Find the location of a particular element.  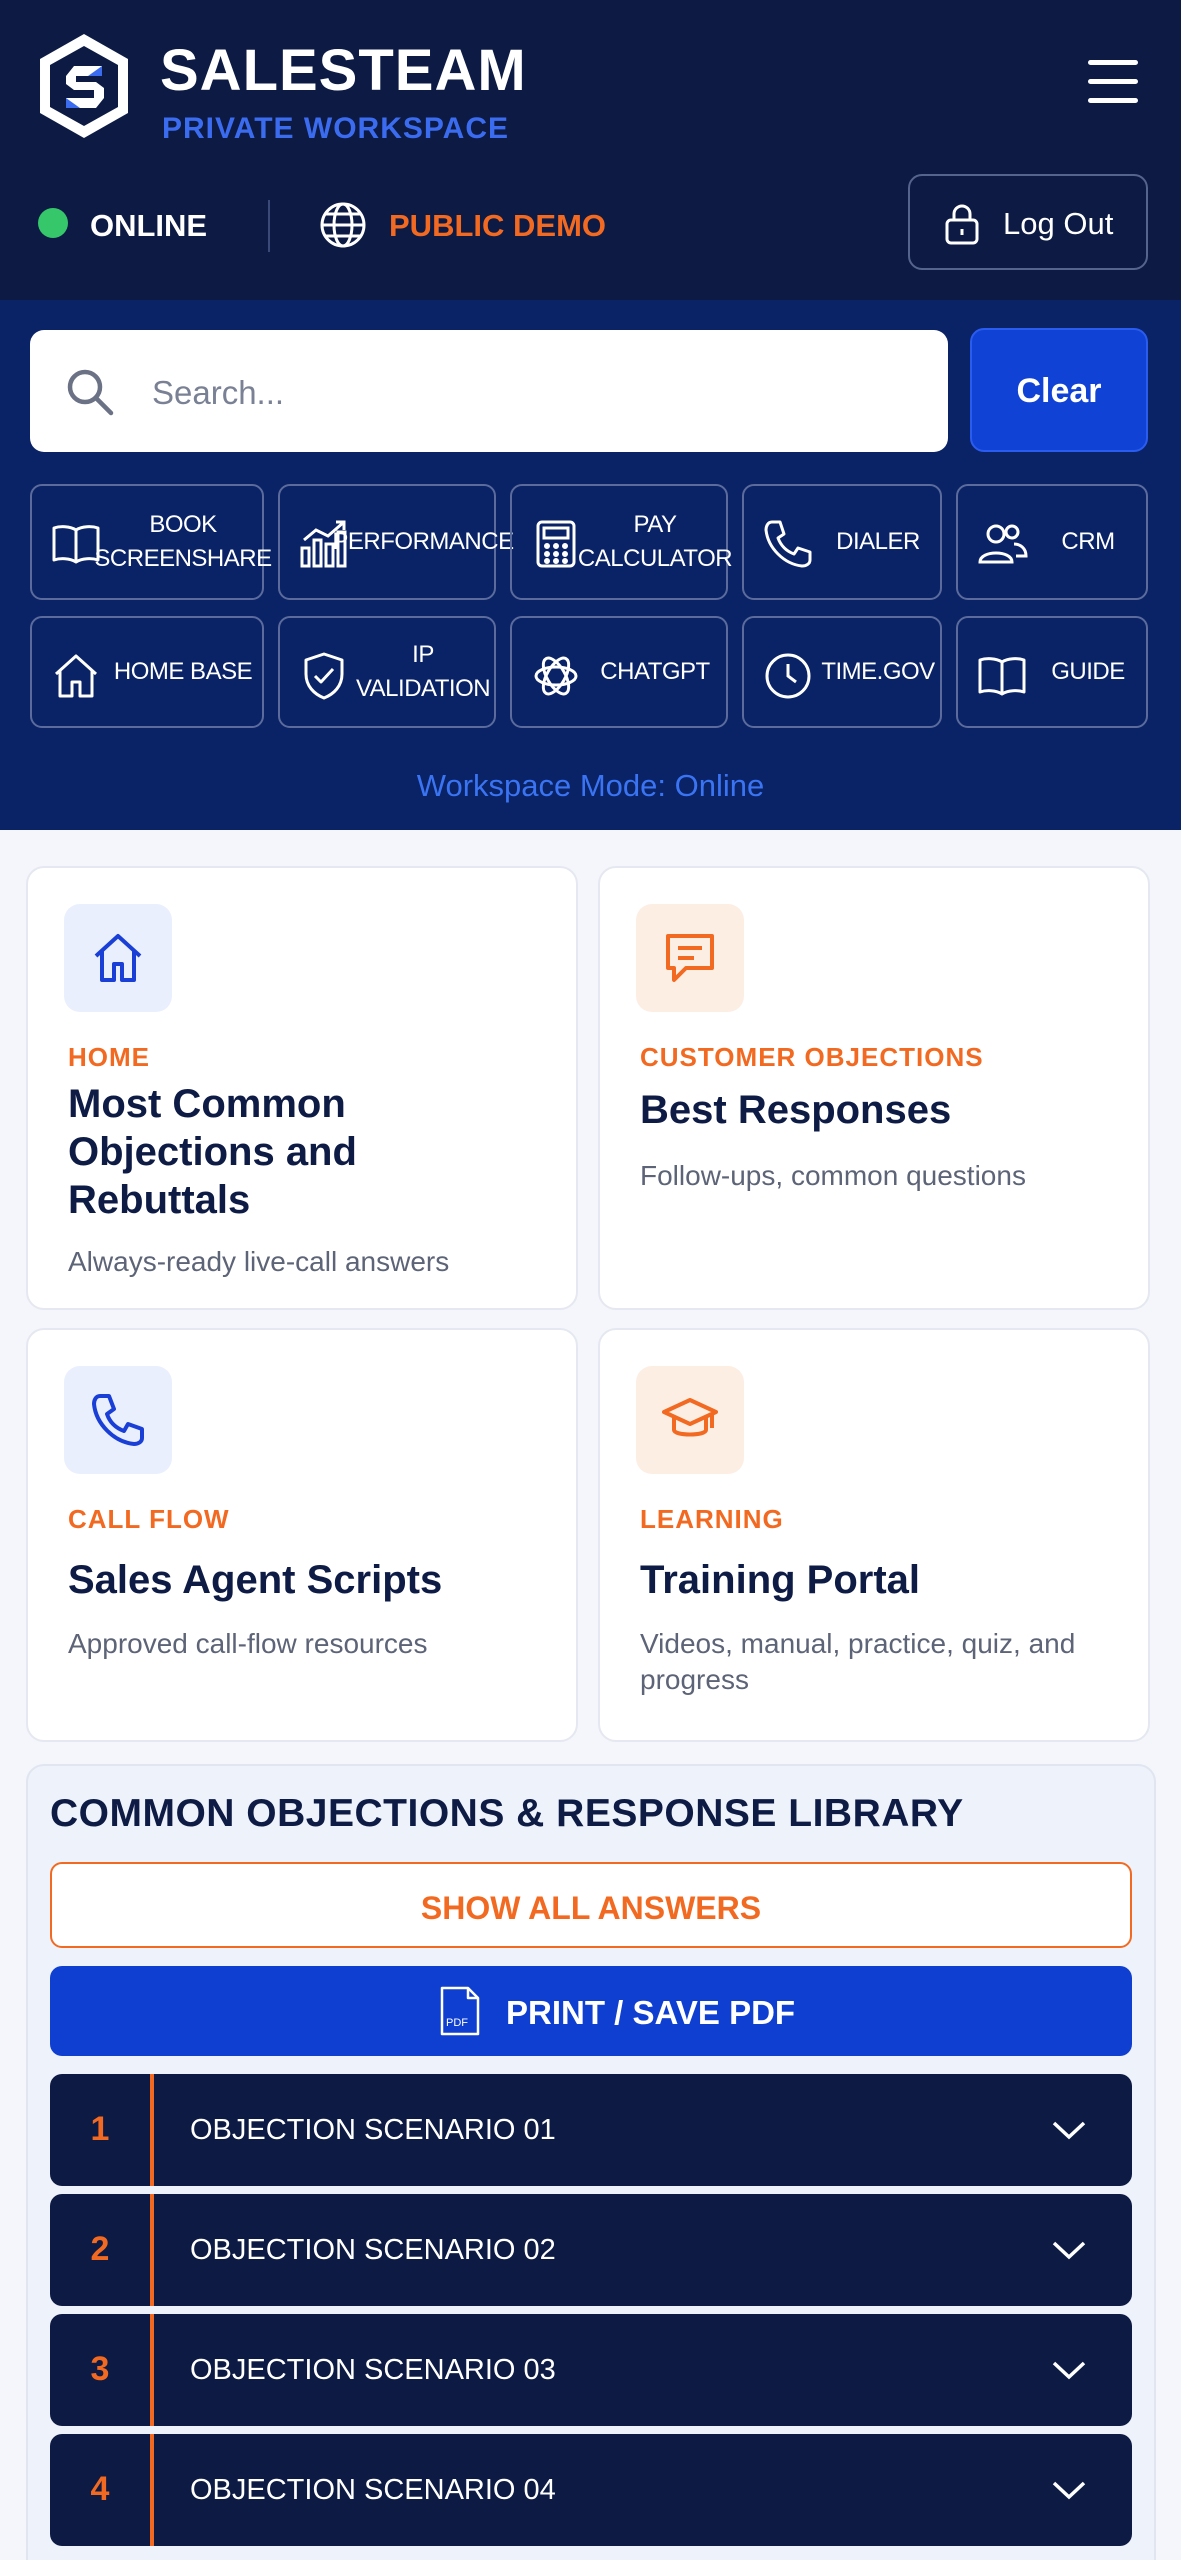

card-title: Best Responses is located at coordinates (796, 1110).